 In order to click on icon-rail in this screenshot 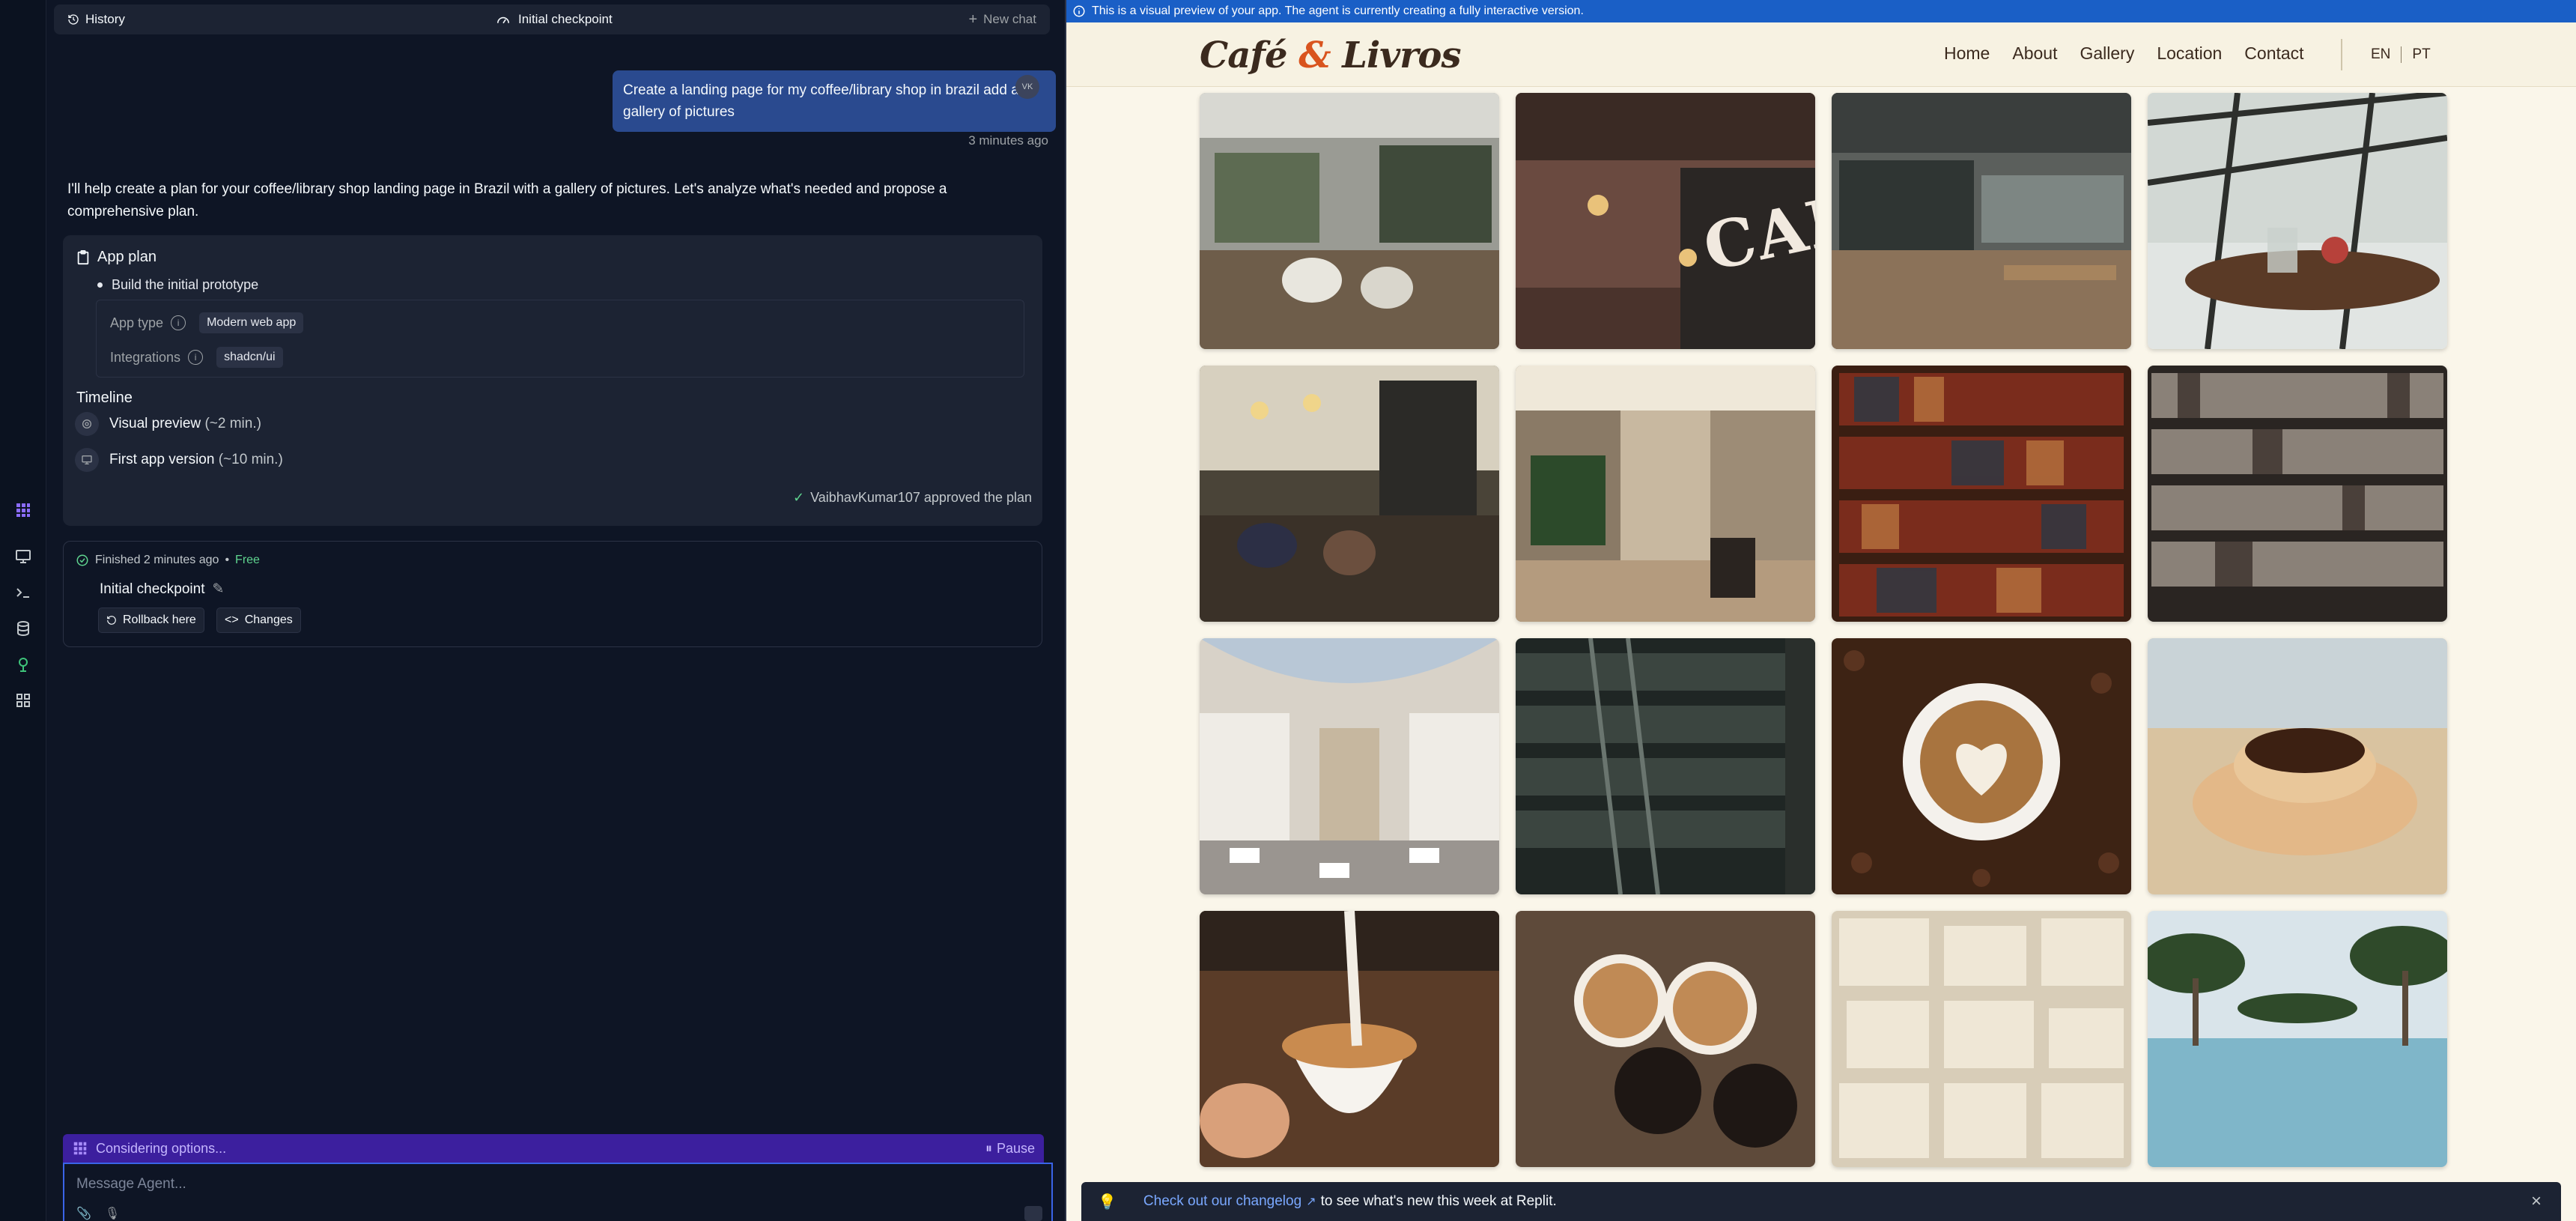, I will do `click(23, 610)`.